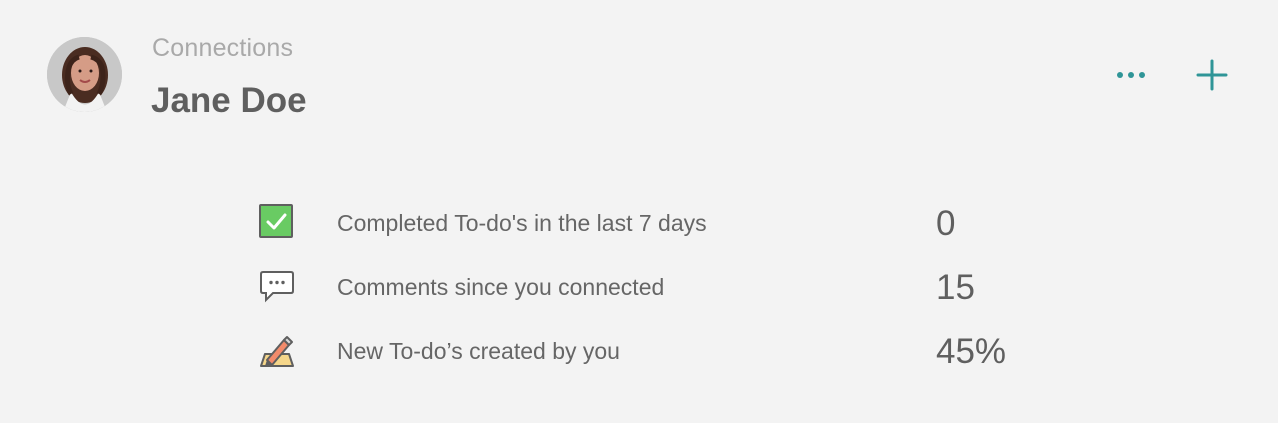  I want to click on stat-label: Completed To-do's in the last 7 days, so click(522, 223).